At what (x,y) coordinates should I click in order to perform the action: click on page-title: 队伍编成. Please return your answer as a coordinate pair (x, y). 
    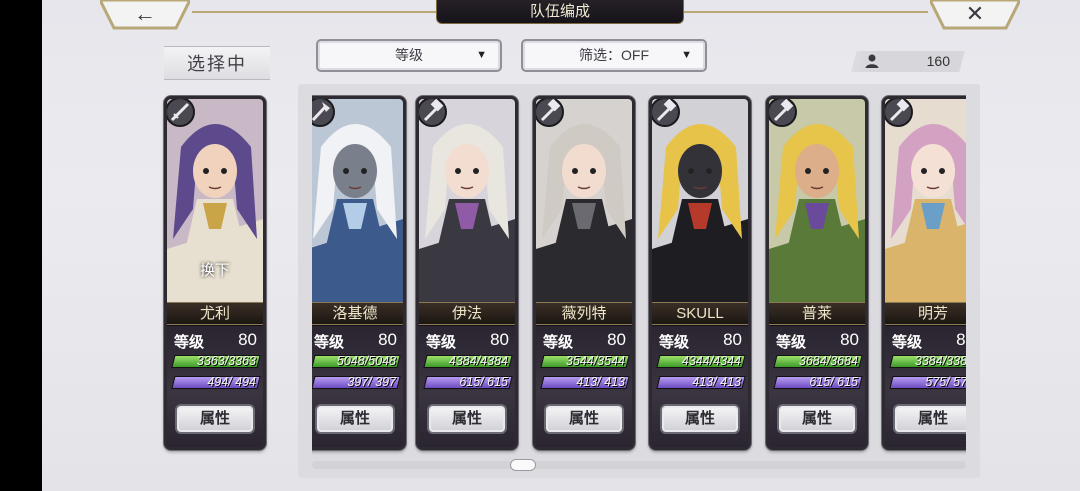
    Looking at the image, I should click on (560, 12).